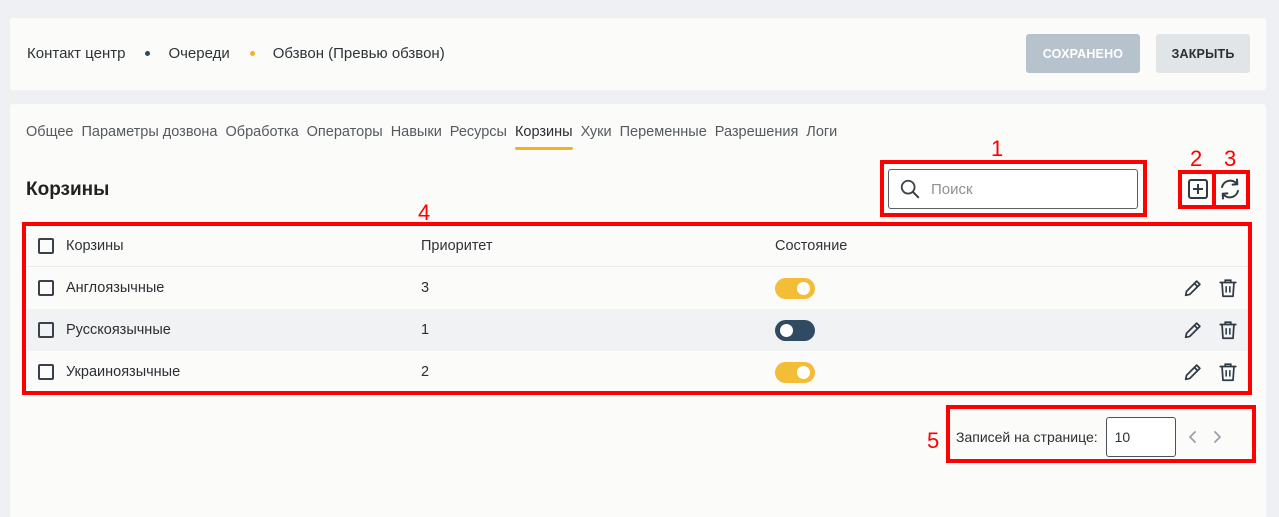  I want to click on pagination: Записей на странице: 10, so click(1090, 437).